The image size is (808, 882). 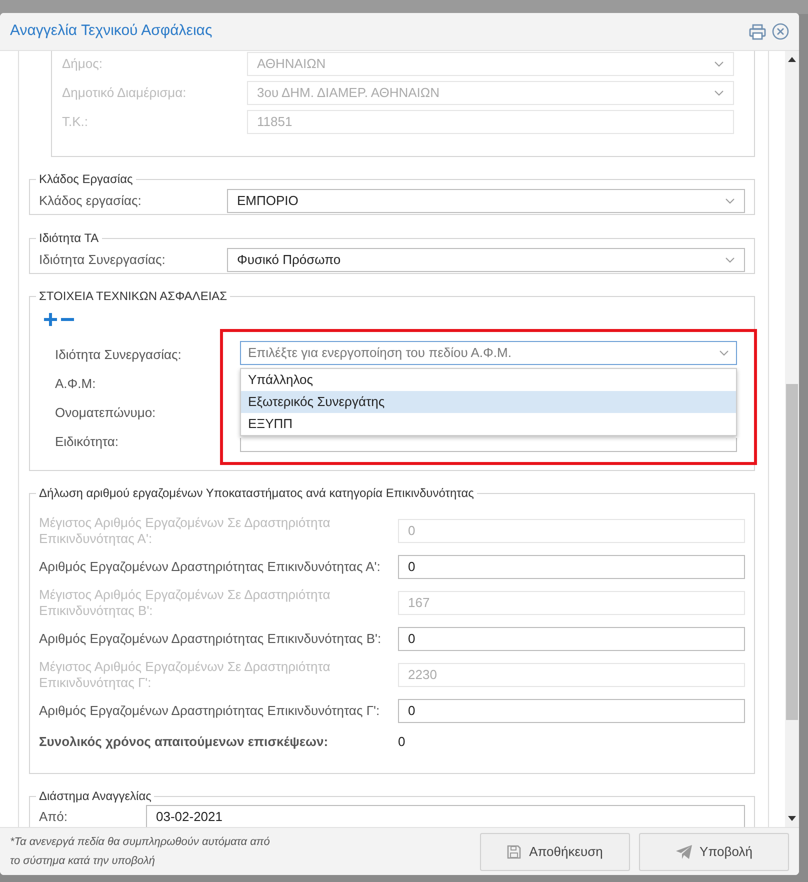 I want to click on save-button: Αποθήκευση, so click(x=555, y=851).